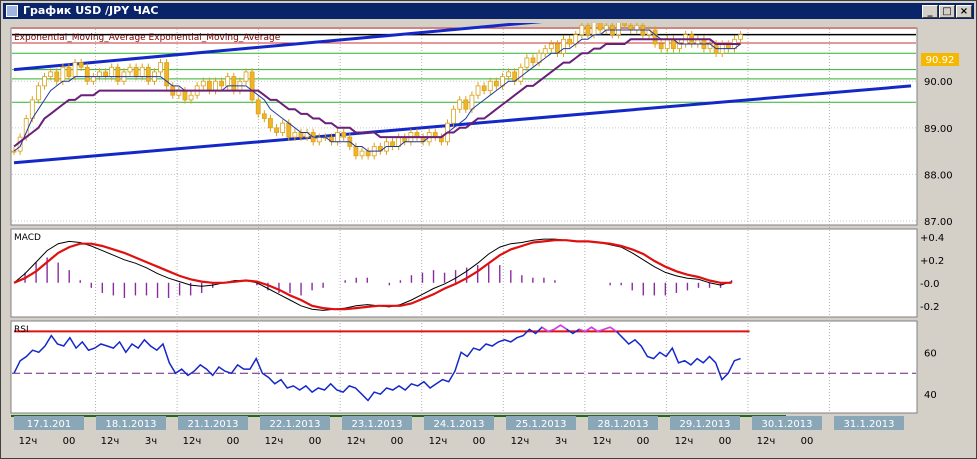 The width and height of the screenshot is (977, 459). Describe the element at coordinates (869, 424) in the screenshot. I see `date-label: 31.1.2013` at that location.